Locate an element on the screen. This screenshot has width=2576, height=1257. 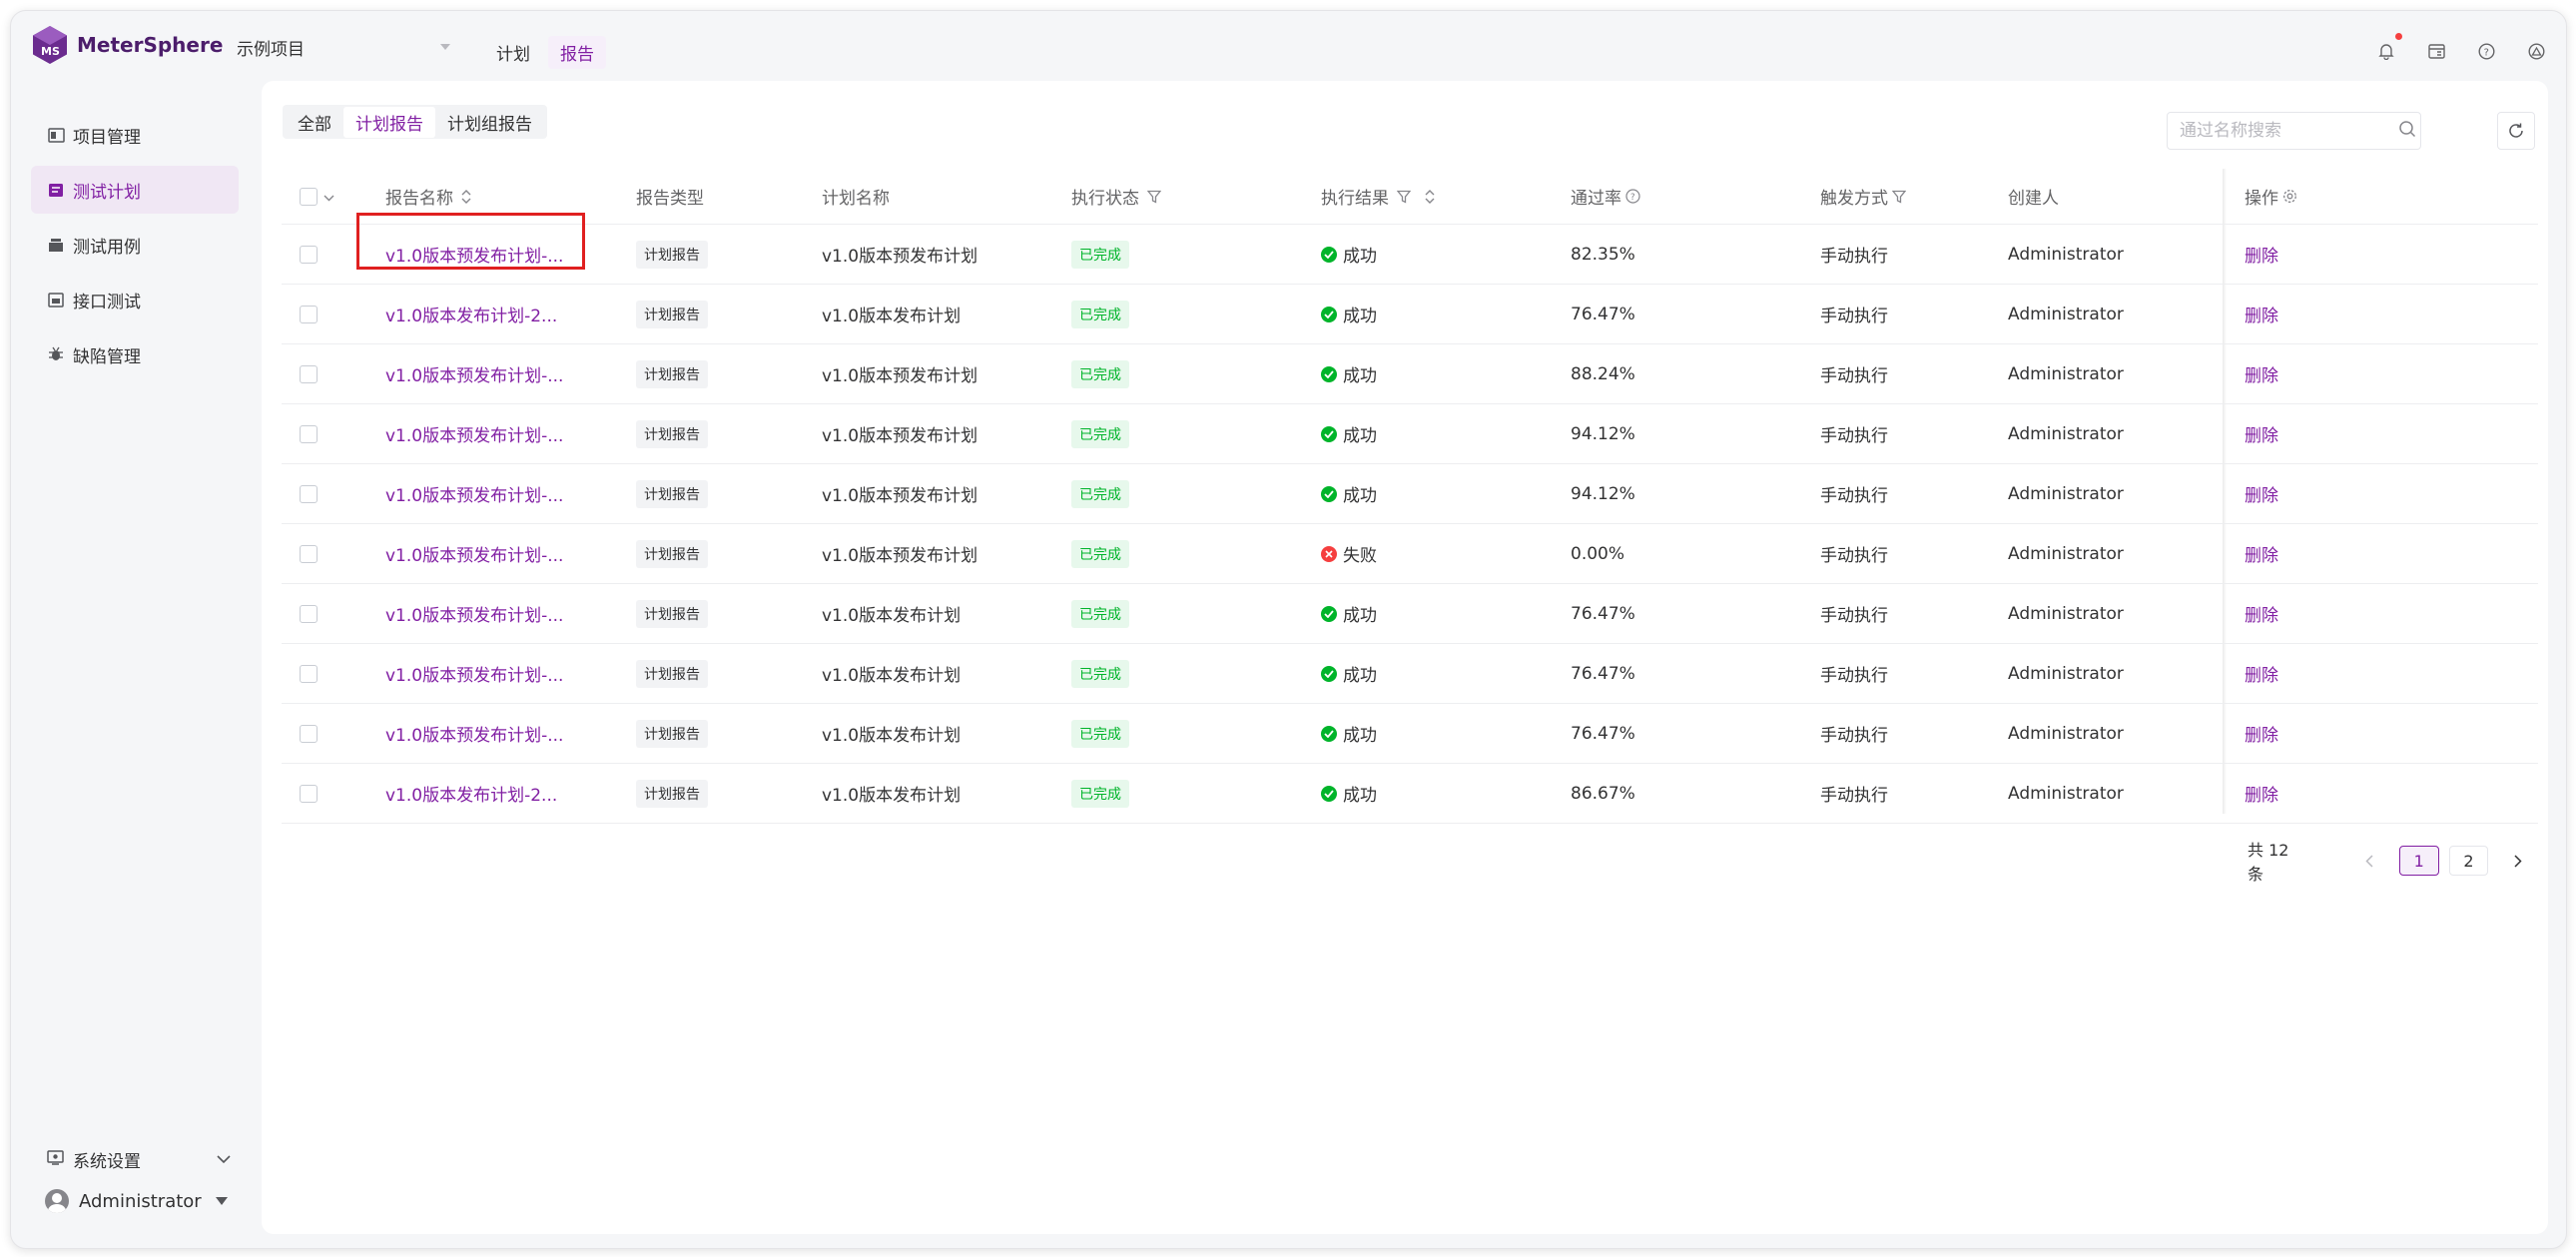
sidebar-item-test-plan: 测试计划 is located at coordinates (135, 190).